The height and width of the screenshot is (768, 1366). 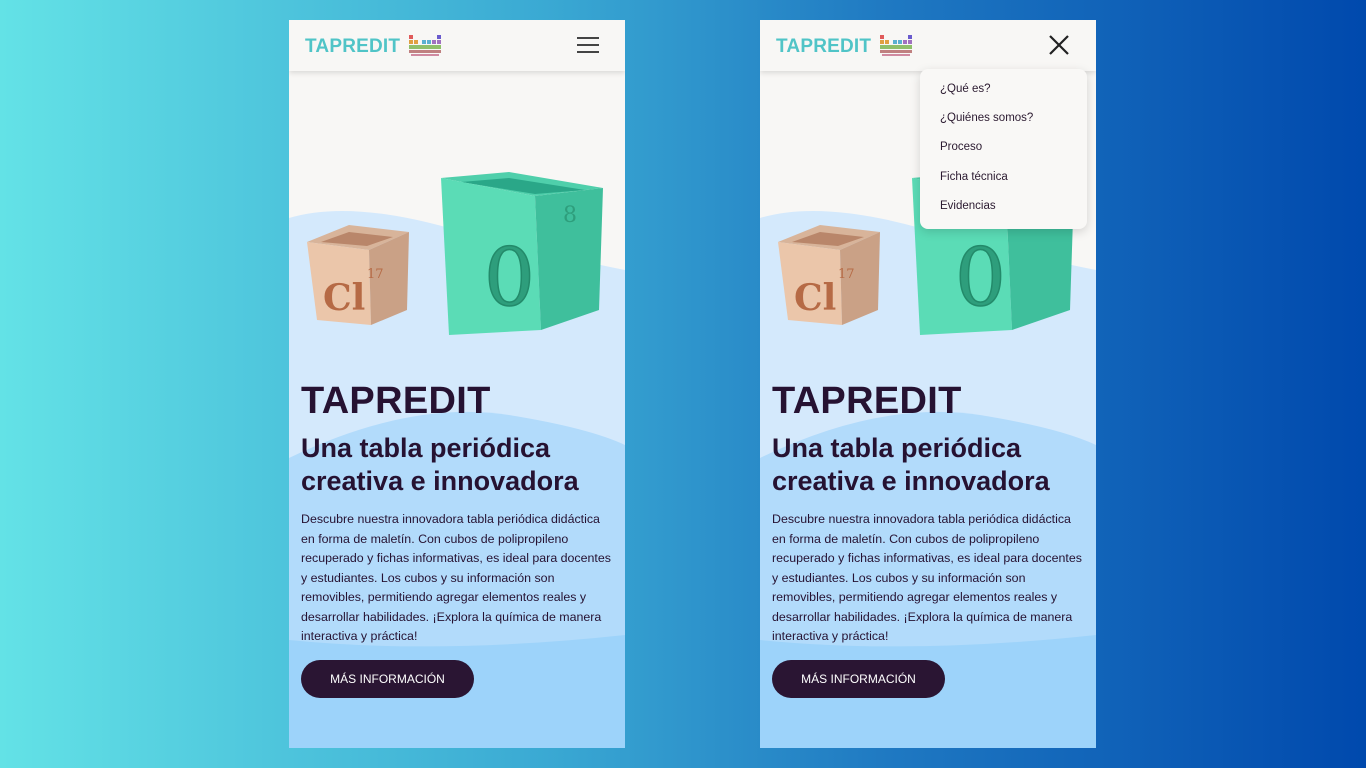 I want to click on menu-item-quienes-somos: ¿Quiénes somos?, so click(x=986, y=118).